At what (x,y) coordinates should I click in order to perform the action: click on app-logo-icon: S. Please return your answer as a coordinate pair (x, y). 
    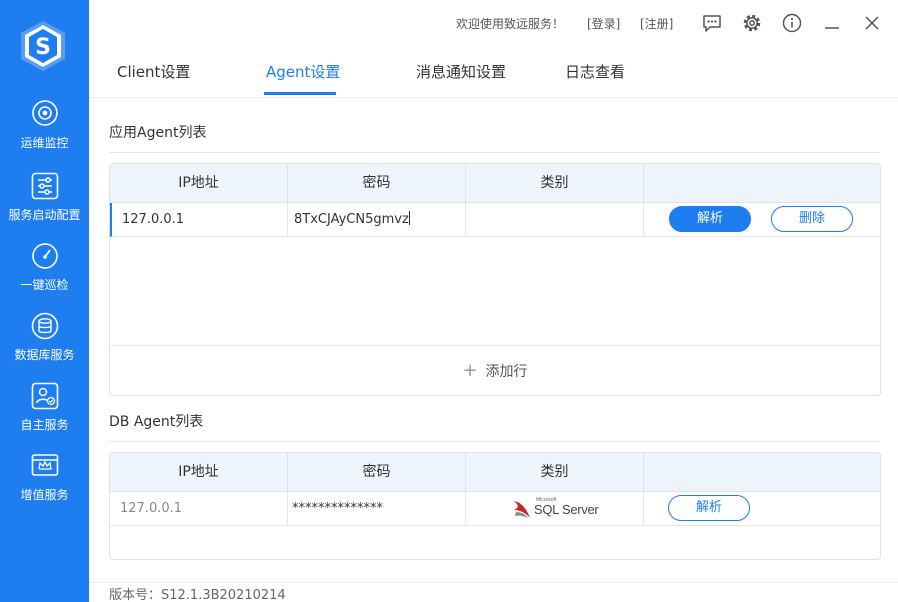
    Looking at the image, I should click on (43, 46).